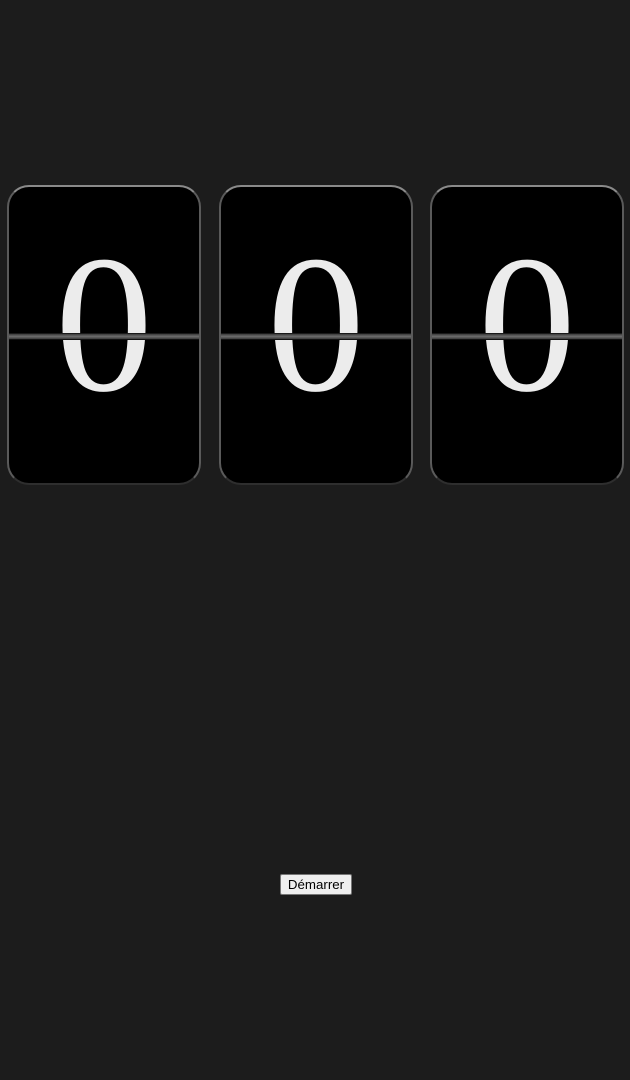 The height and width of the screenshot is (1080, 630). I want to click on flip-card-3: 0, so click(527, 335).